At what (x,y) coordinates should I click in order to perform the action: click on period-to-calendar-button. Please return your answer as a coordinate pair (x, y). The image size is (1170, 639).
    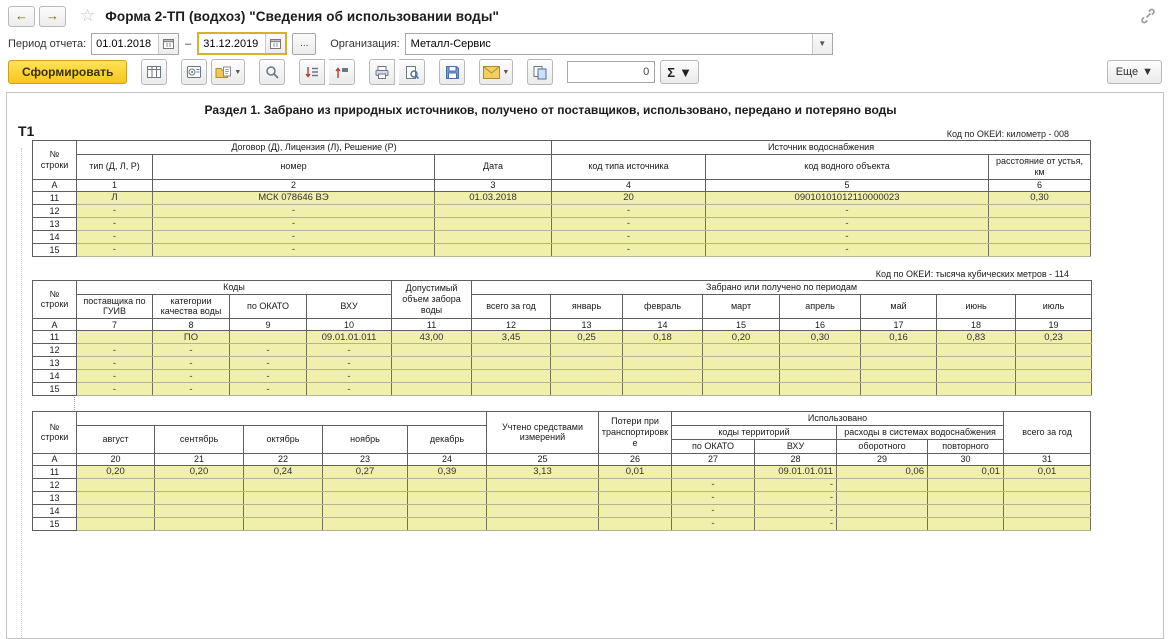
    Looking at the image, I should click on (275, 43).